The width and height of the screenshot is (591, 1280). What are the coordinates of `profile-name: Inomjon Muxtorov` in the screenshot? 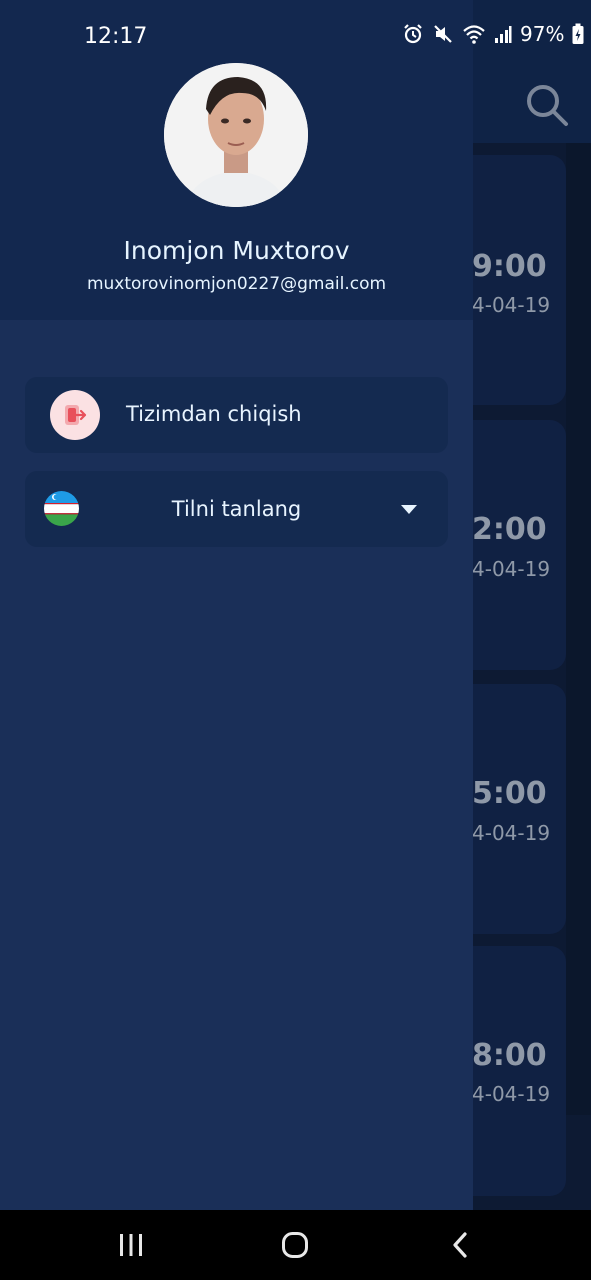 It's located at (236, 250).